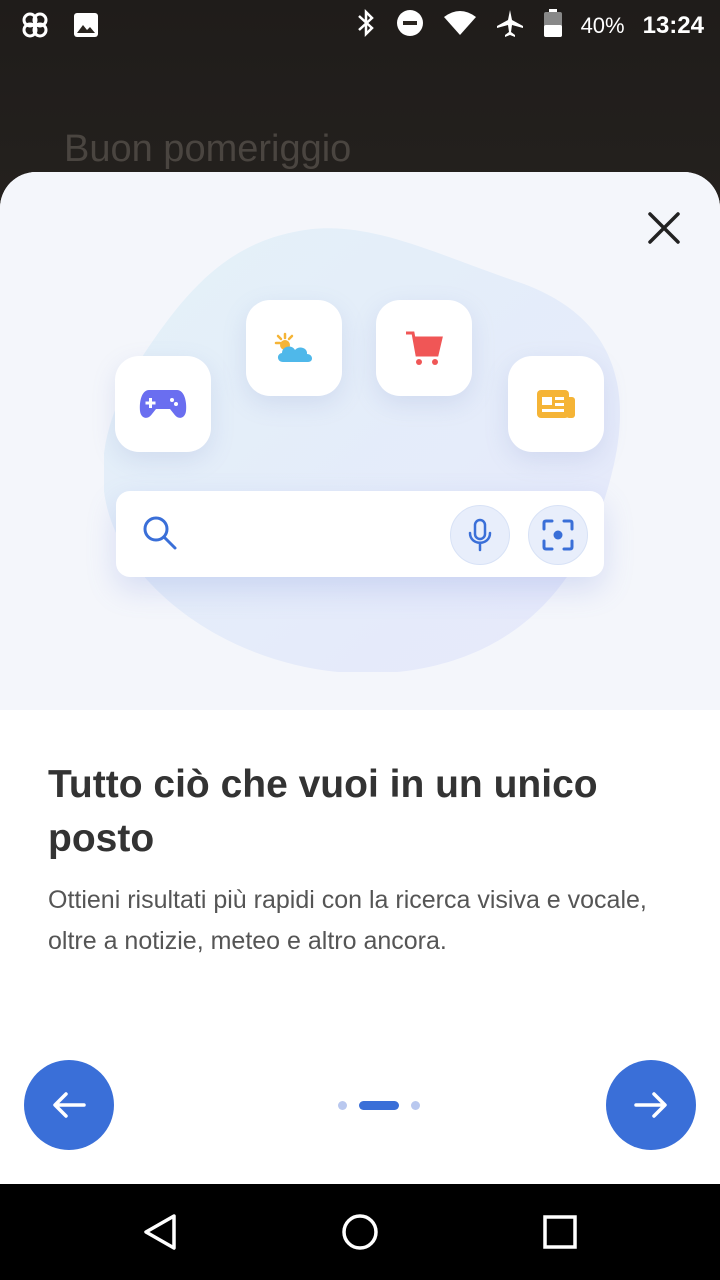  What do you see at coordinates (602, 25) in the screenshot?
I see `battery-percentage: 40%` at bounding box center [602, 25].